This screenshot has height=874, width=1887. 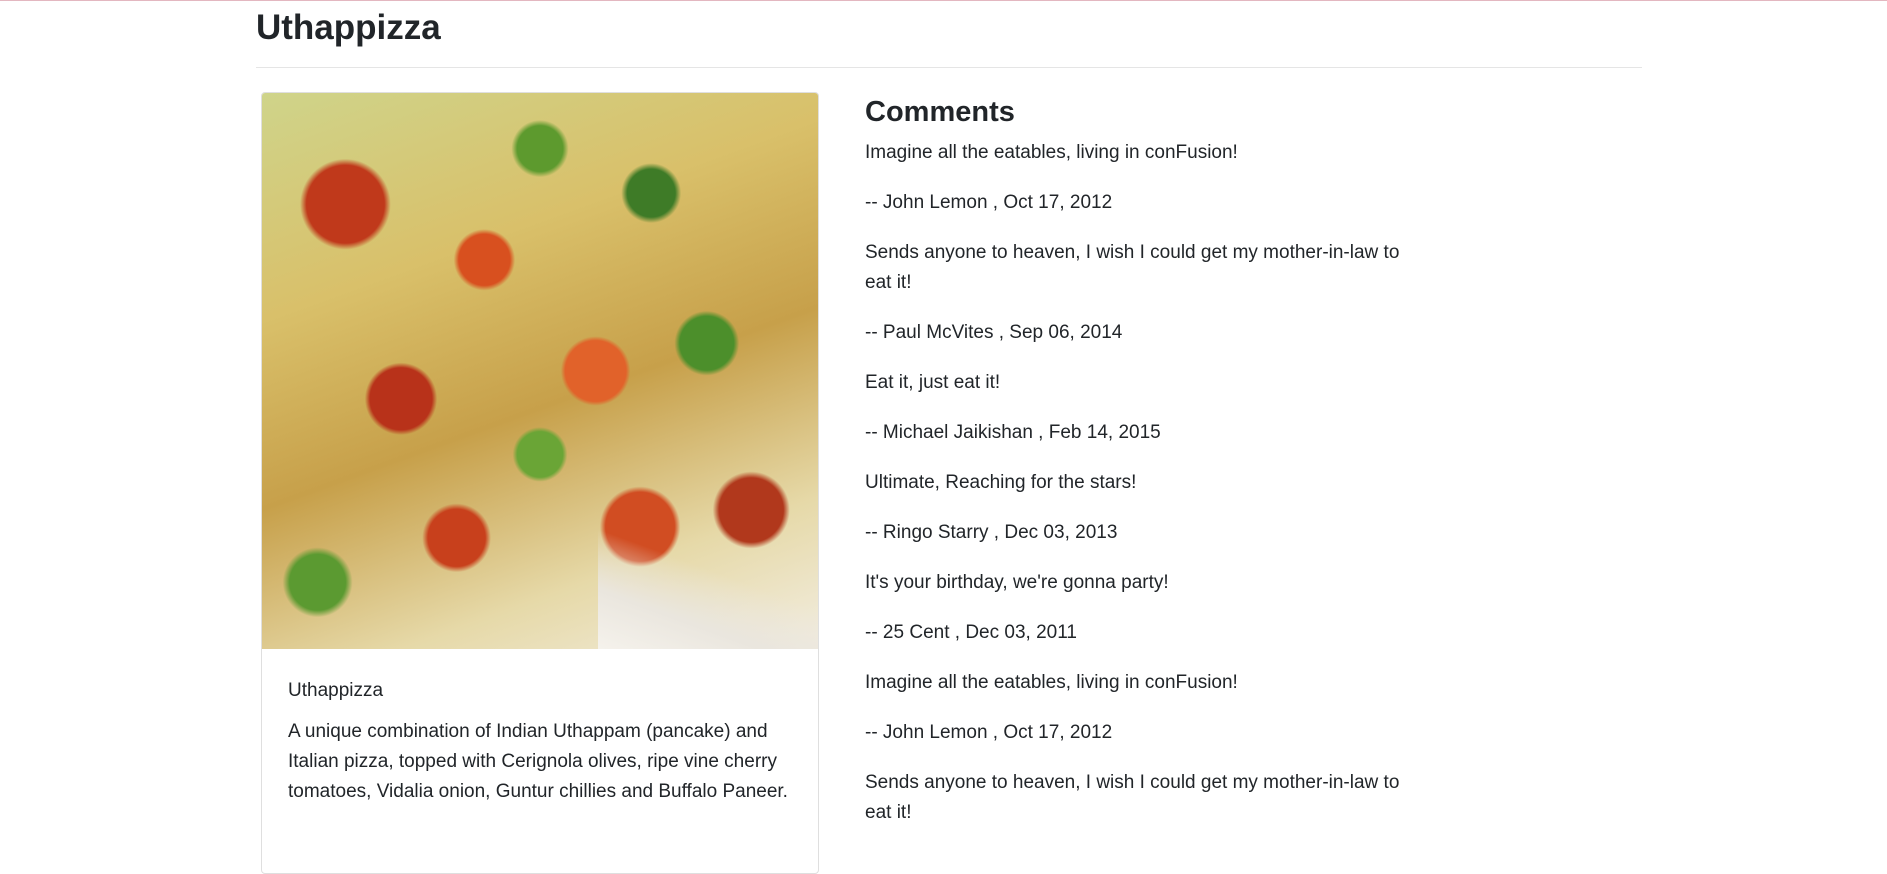 What do you see at coordinates (940, 112) in the screenshot?
I see `comments-heading: Comments` at bounding box center [940, 112].